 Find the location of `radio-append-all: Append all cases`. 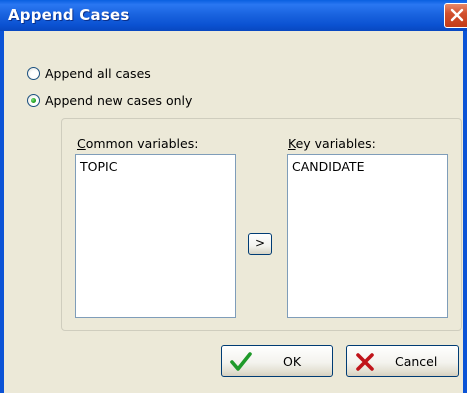

radio-append-all: Append all cases is located at coordinates (89, 73).